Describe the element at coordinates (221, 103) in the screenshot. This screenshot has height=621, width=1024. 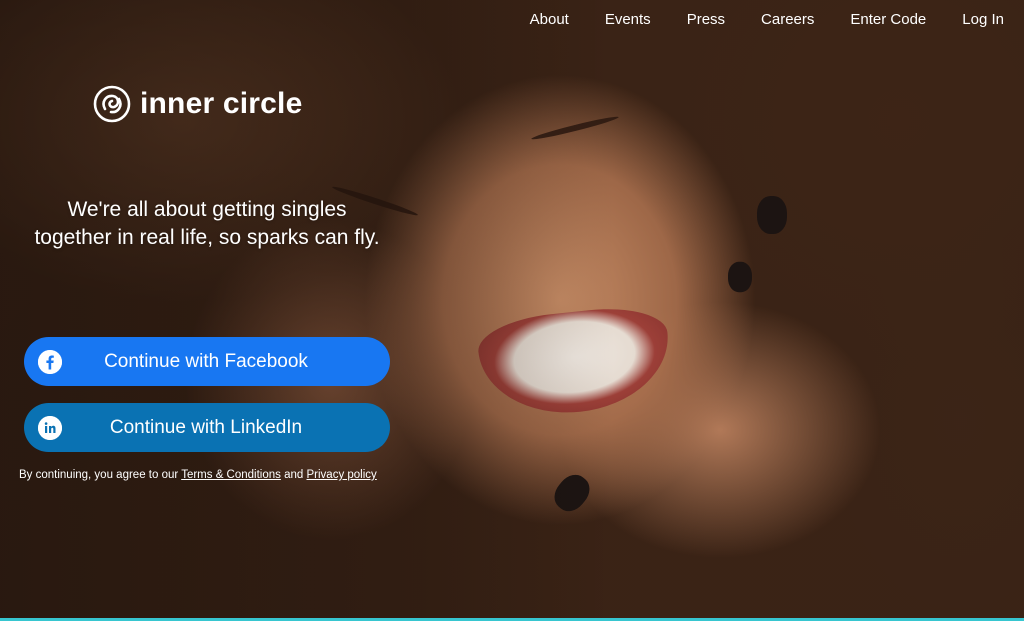
I see `brand-name: inner circle` at that location.